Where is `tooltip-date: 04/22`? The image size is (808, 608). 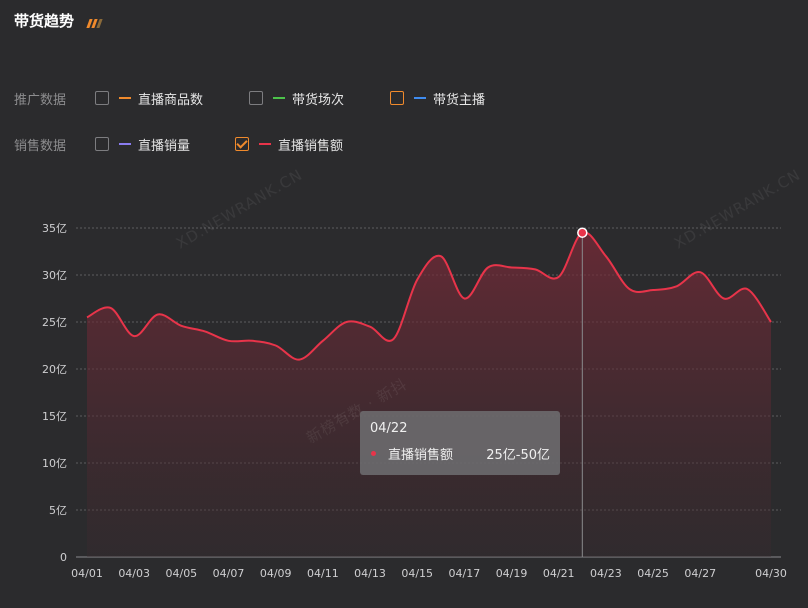 tooltip-date: 04/22 is located at coordinates (389, 428).